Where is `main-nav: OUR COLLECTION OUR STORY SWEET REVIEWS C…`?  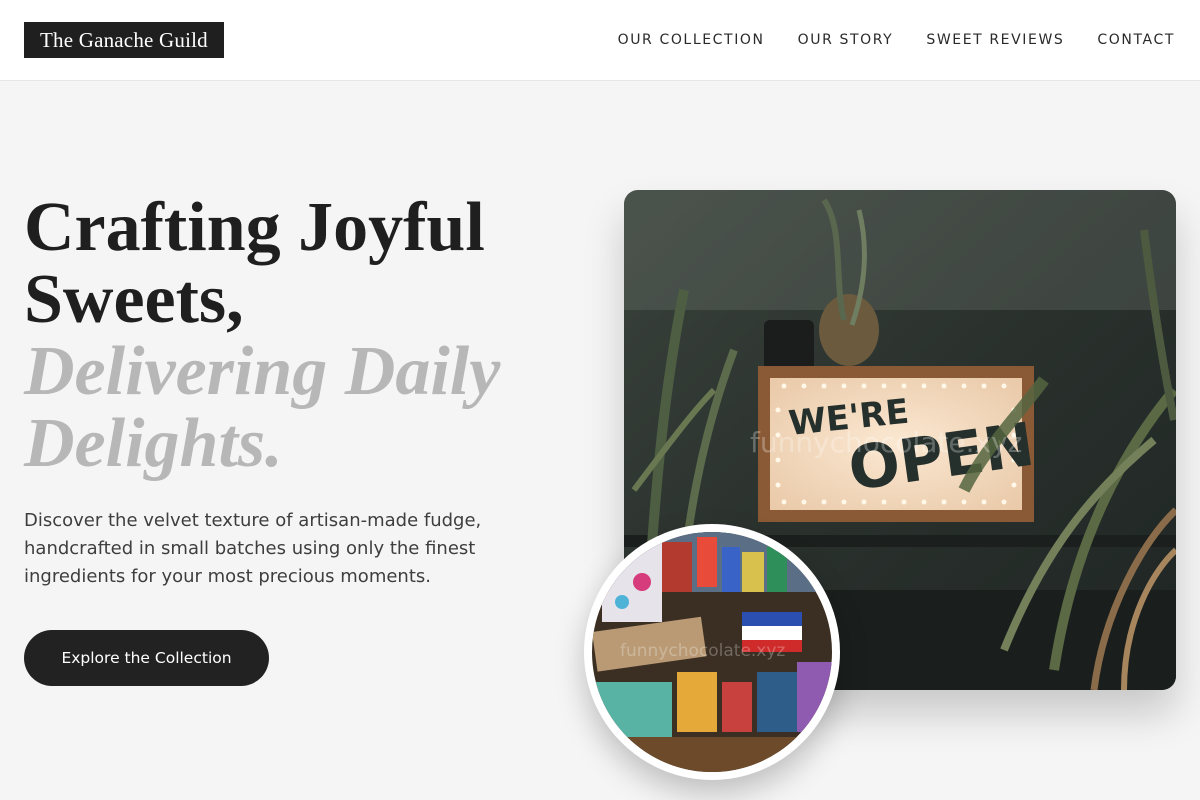 main-nav: OUR COLLECTION OUR STORY SWEET REVIEWS C… is located at coordinates (896, 40).